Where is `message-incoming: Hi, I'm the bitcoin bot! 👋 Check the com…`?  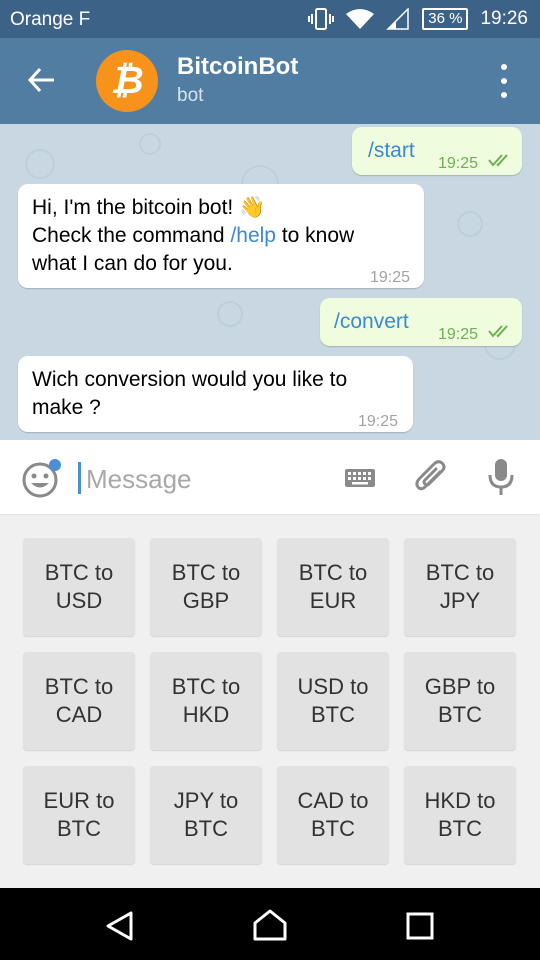
message-incoming: Hi, I'm the bitcoin bot! 👋 Check the com… is located at coordinates (221, 236).